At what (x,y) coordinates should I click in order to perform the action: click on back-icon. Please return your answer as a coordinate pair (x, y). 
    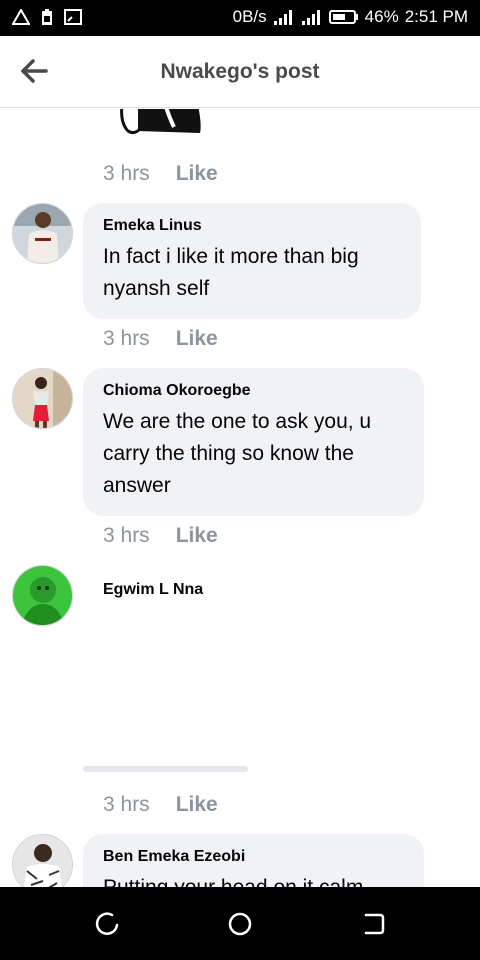
    Looking at the image, I should click on (374, 924).